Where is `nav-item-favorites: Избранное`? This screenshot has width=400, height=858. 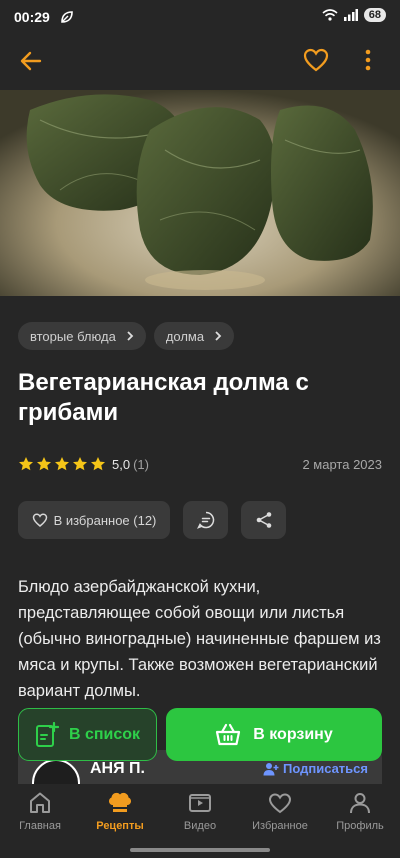
nav-item-favorites: Избранное is located at coordinates (280, 821).